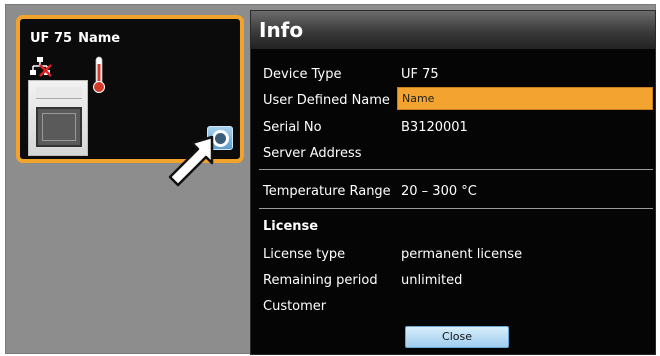  Describe the element at coordinates (281, 30) in the screenshot. I see `dialog-title: Info` at that location.